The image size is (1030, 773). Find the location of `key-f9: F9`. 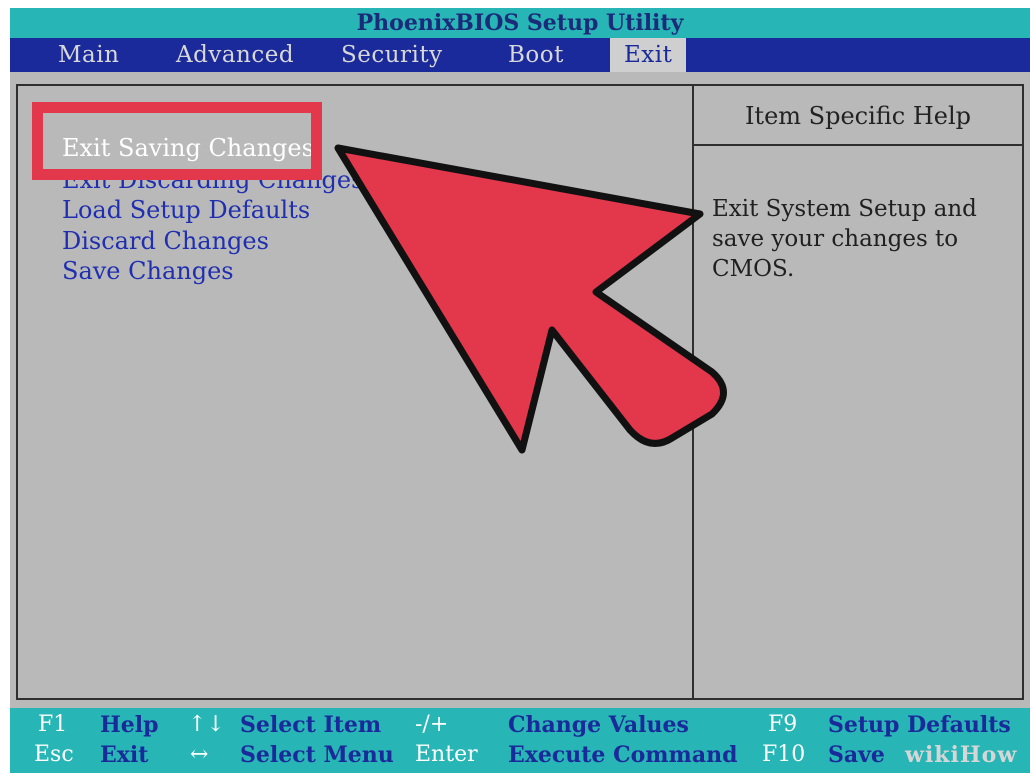

key-f9: F9 is located at coordinates (783, 724).